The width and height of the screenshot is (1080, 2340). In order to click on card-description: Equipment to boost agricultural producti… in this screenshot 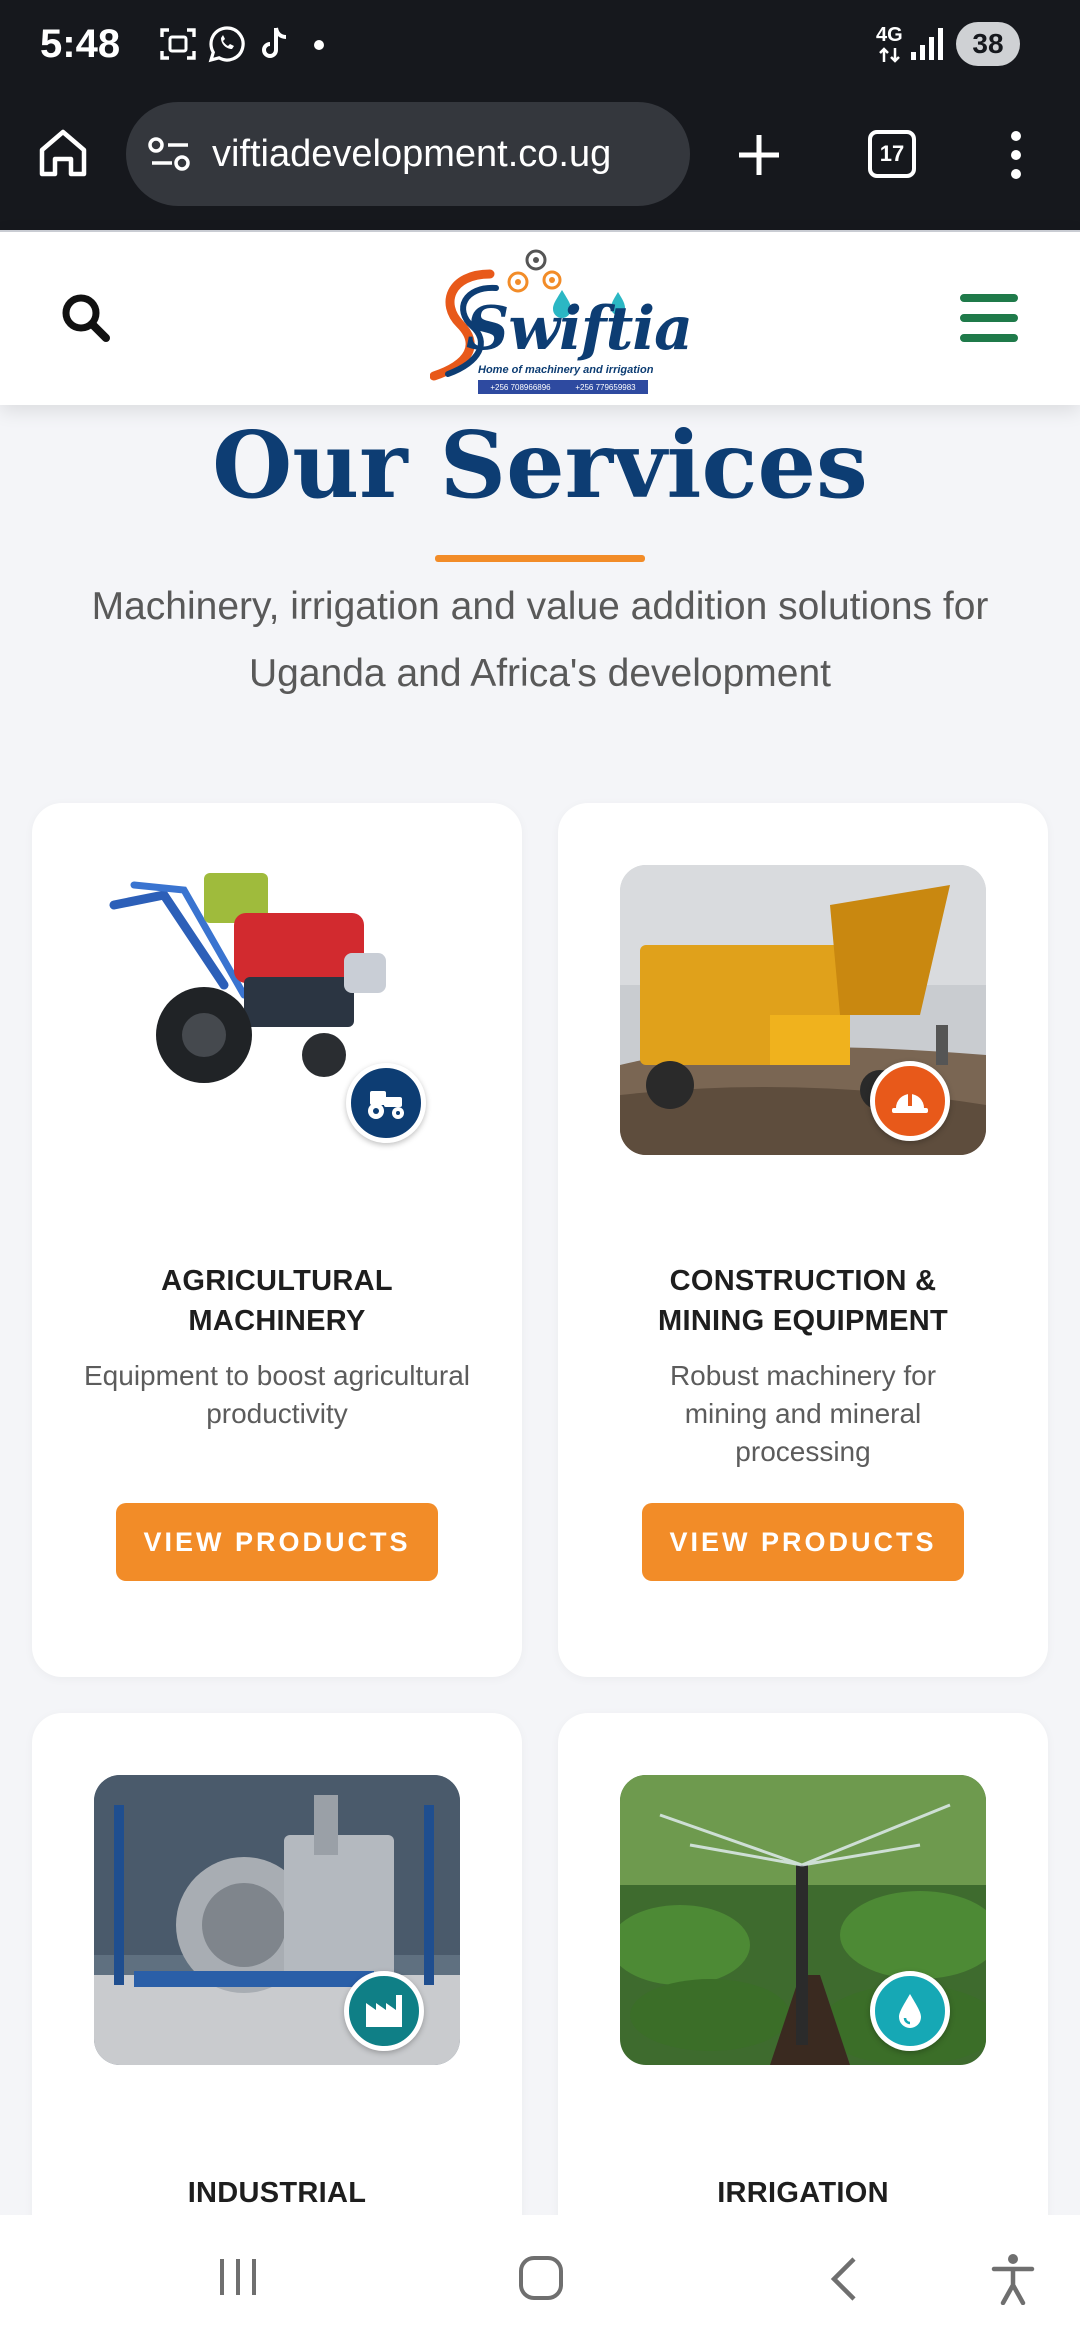, I will do `click(277, 1394)`.